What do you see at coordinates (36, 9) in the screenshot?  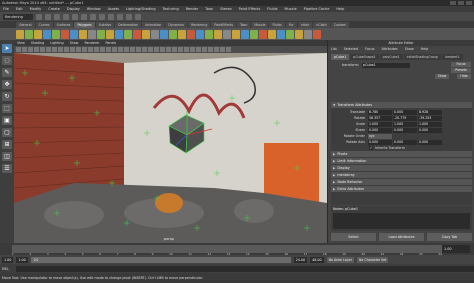 I see `menu-modify: Modify` at bounding box center [36, 9].